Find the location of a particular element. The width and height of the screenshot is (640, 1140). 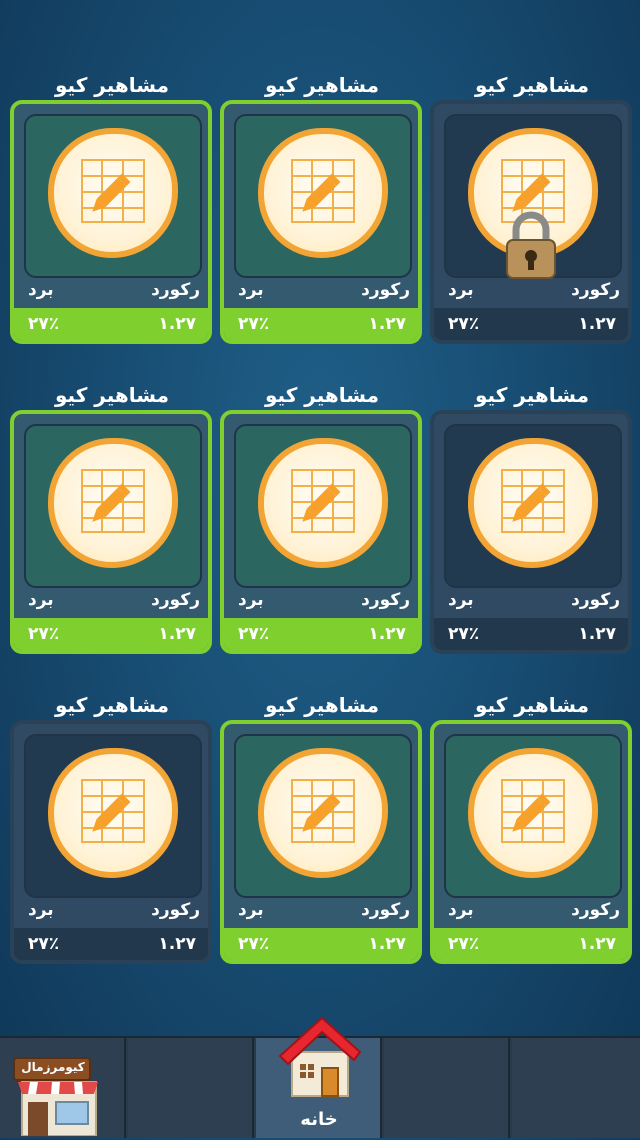

shop-icon: کیومرزمال is located at coordinates (58, 1094).